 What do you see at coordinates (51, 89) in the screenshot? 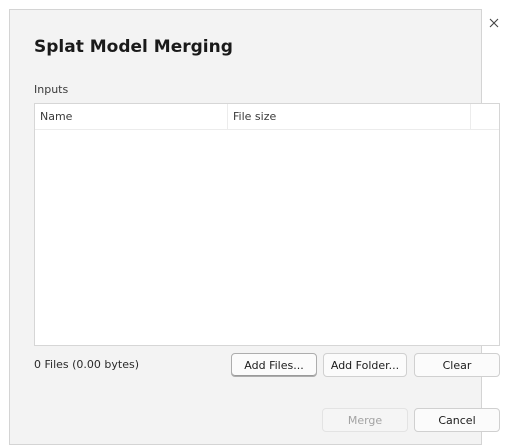
I see `inputs-label: Inputs` at bounding box center [51, 89].